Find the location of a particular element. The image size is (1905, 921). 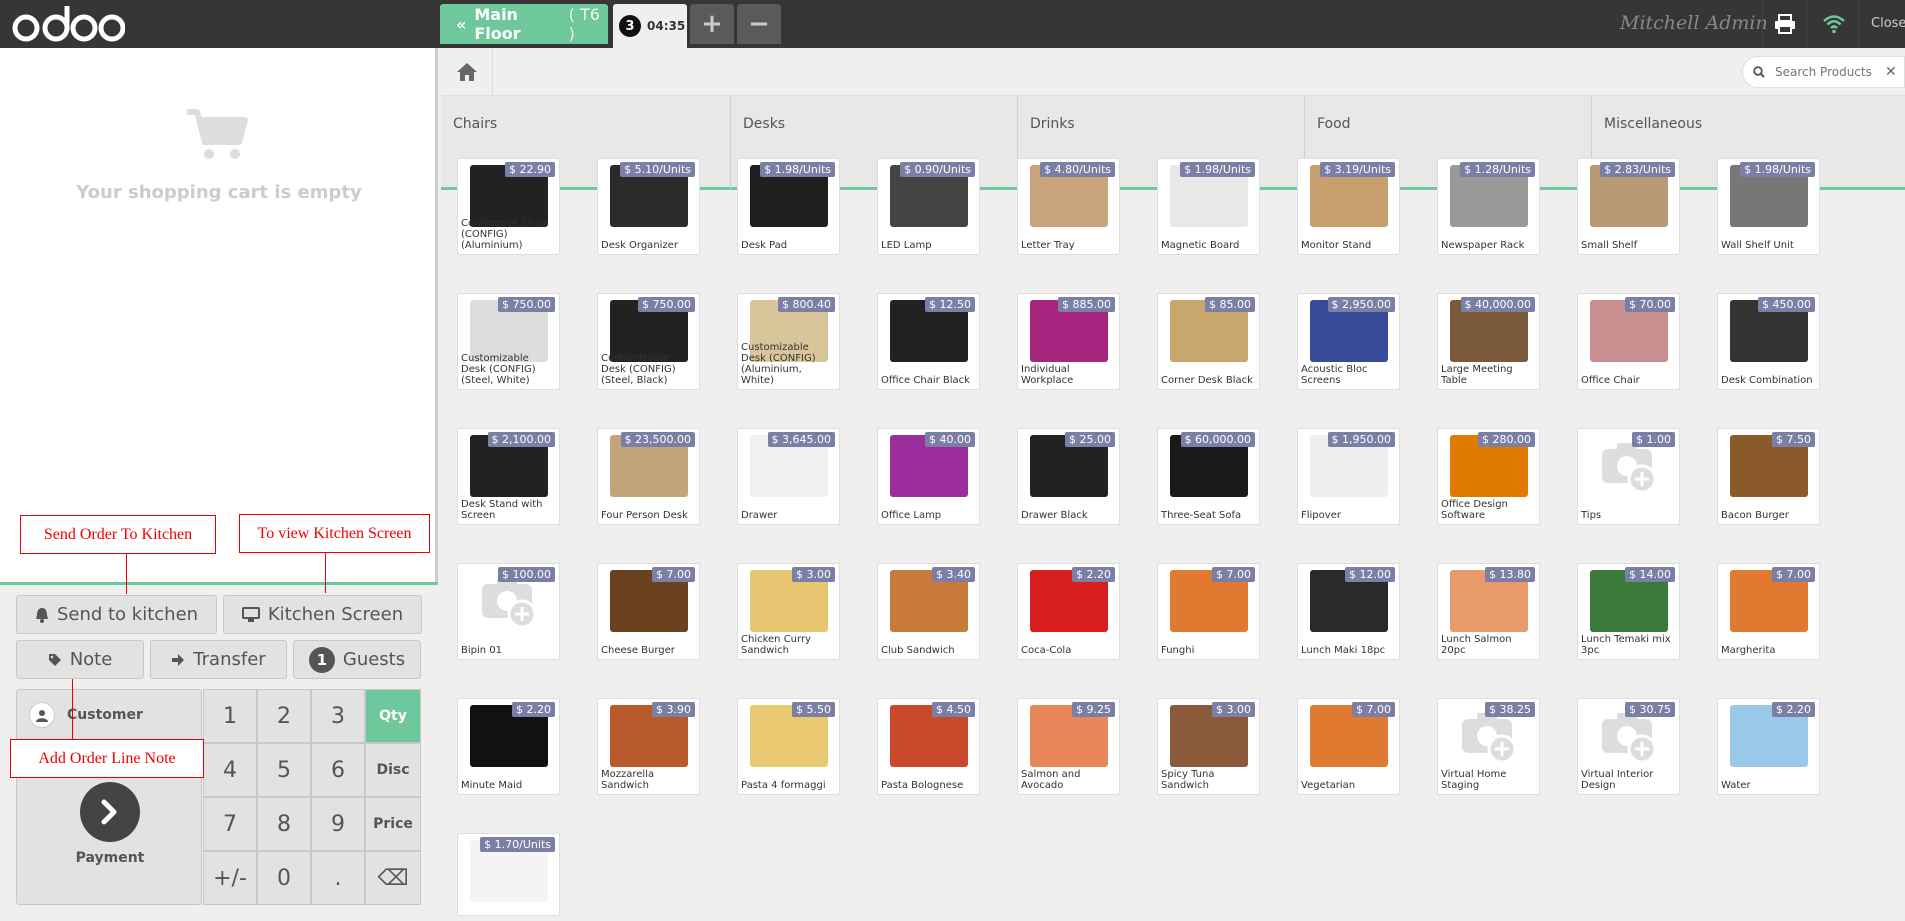

note-button: Note is located at coordinates (80, 659).